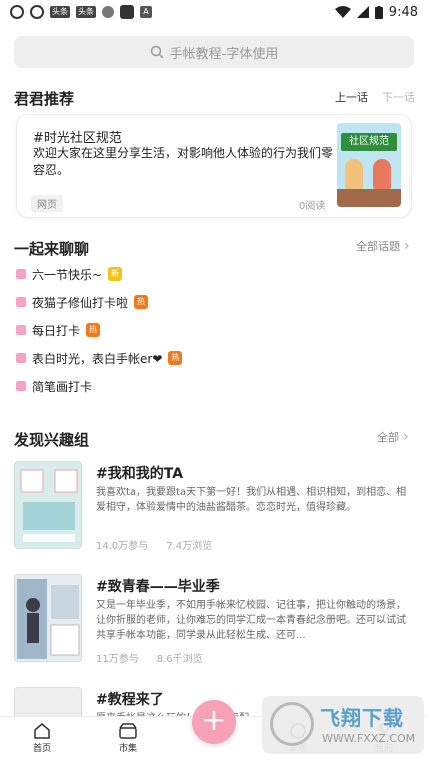  Describe the element at coordinates (388, 437) in the screenshot. I see `all-groups-label: 全部` at that location.